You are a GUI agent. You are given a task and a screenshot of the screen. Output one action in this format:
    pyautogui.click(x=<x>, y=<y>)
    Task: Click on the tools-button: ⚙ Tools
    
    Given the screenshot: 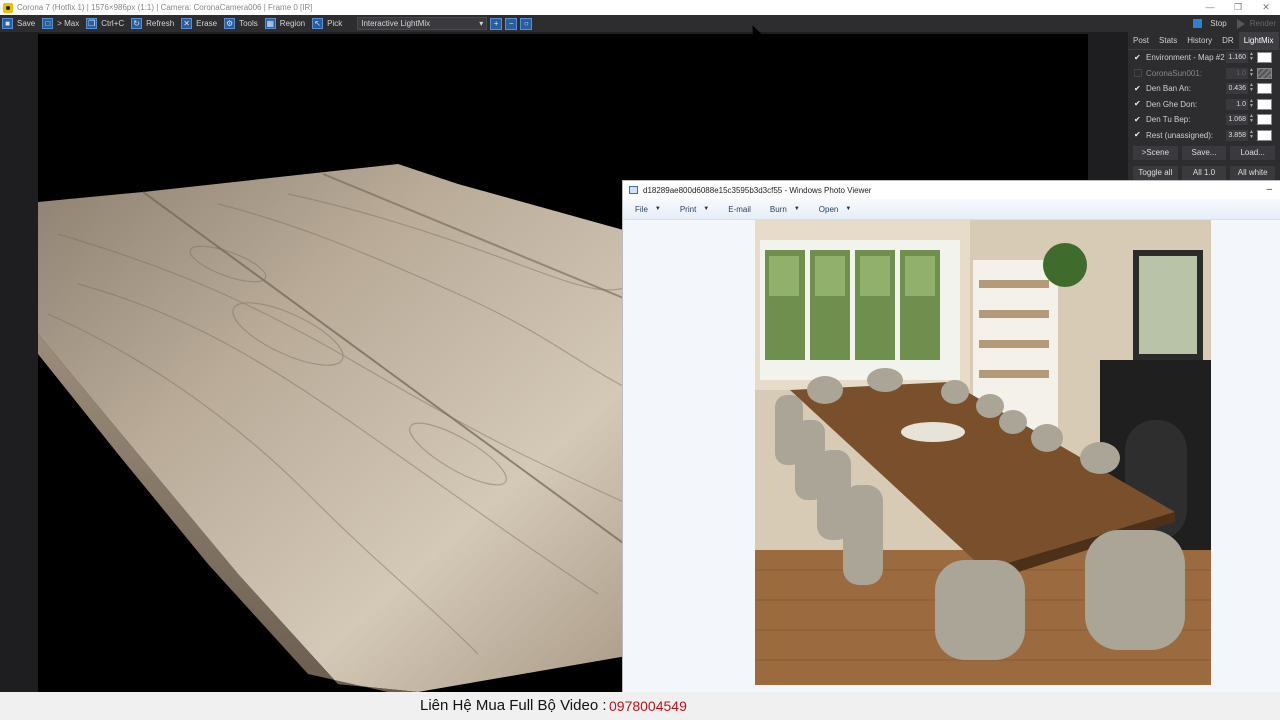 What is the action you would take?
    pyautogui.click(x=242, y=23)
    